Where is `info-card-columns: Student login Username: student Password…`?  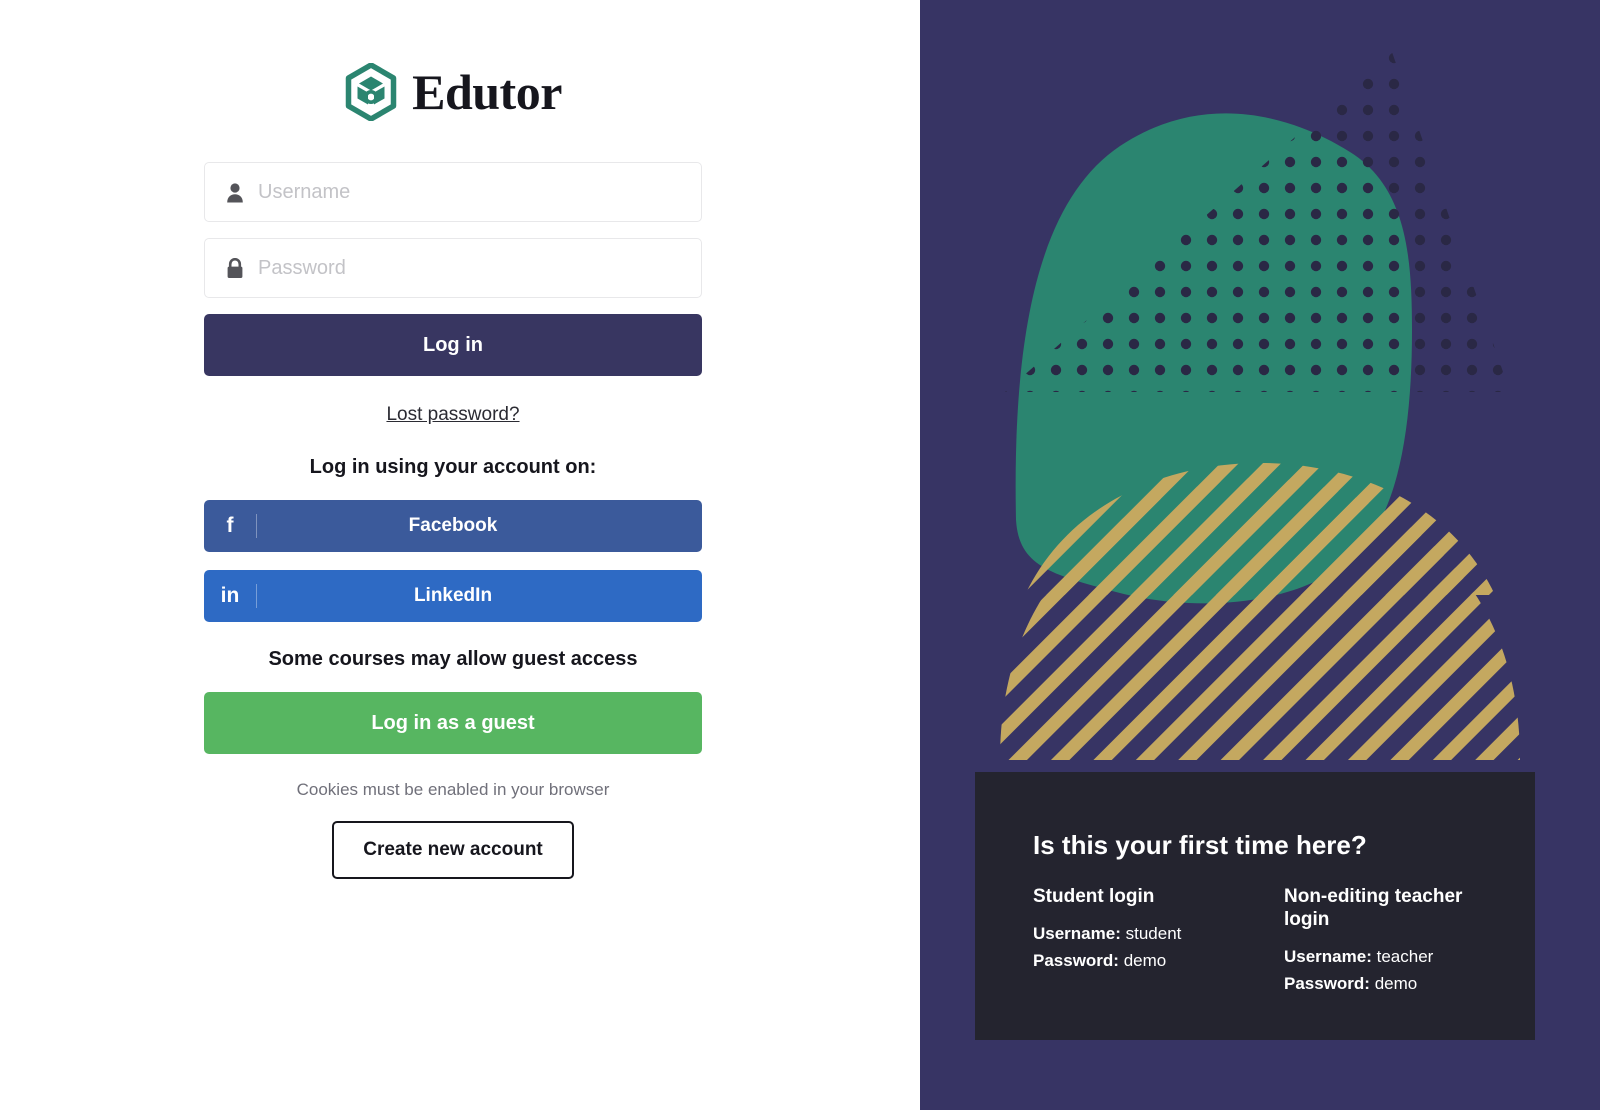
info-card-columns: Student login Username: student Password… is located at coordinates (1255, 941).